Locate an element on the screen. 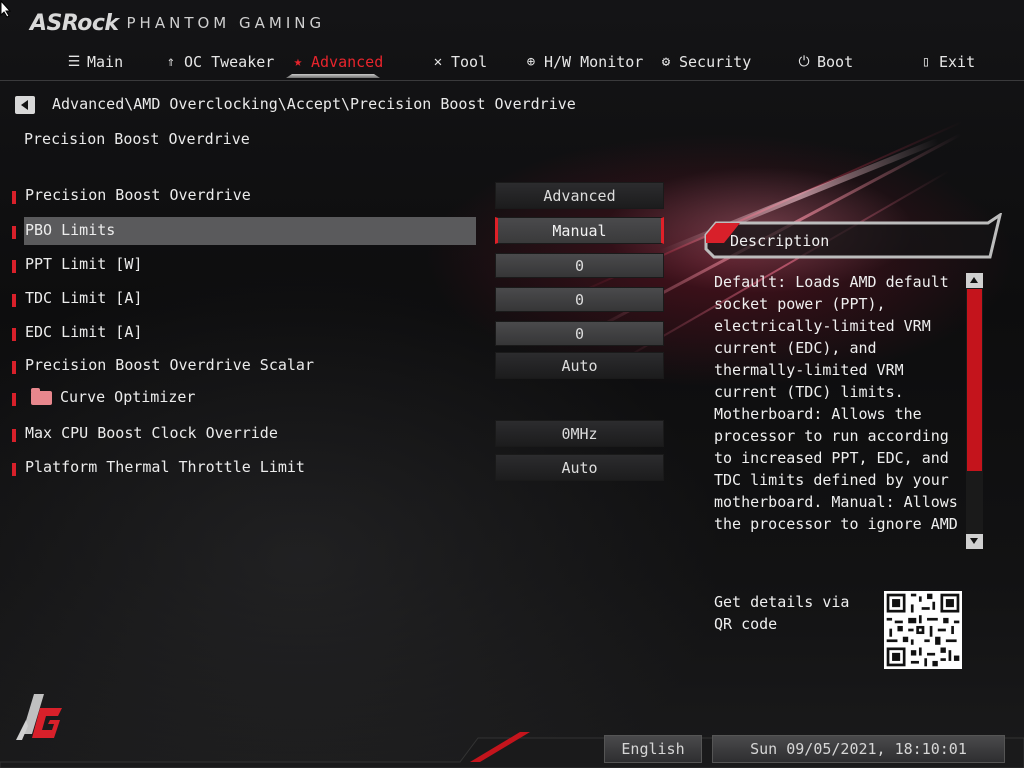 This screenshot has width=1024, height=768. power-icon: ⏻ is located at coordinates (804, 62).